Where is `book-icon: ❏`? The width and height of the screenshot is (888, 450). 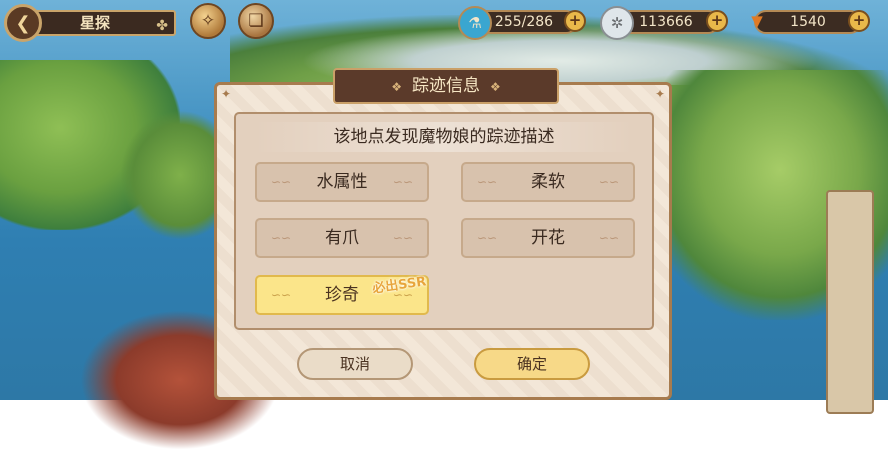 book-icon: ❏ is located at coordinates (256, 21).